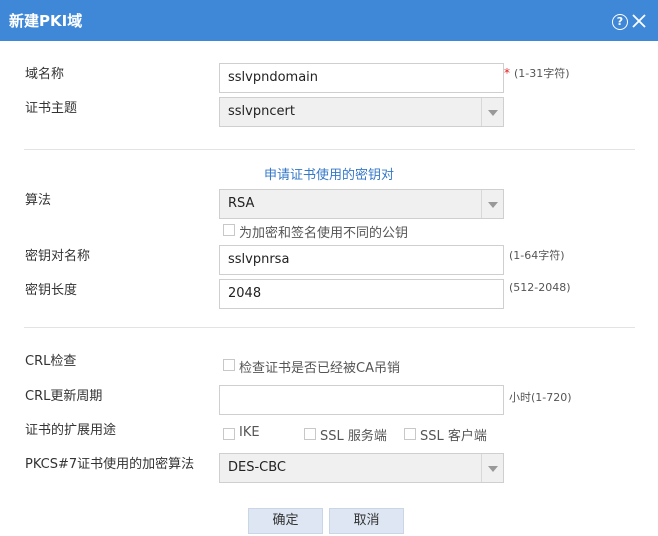 Image resolution: width=658 pixels, height=536 pixels. What do you see at coordinates (639, 21) in the screenshot?
I see `close-icon` at bounding box center [639, 21].